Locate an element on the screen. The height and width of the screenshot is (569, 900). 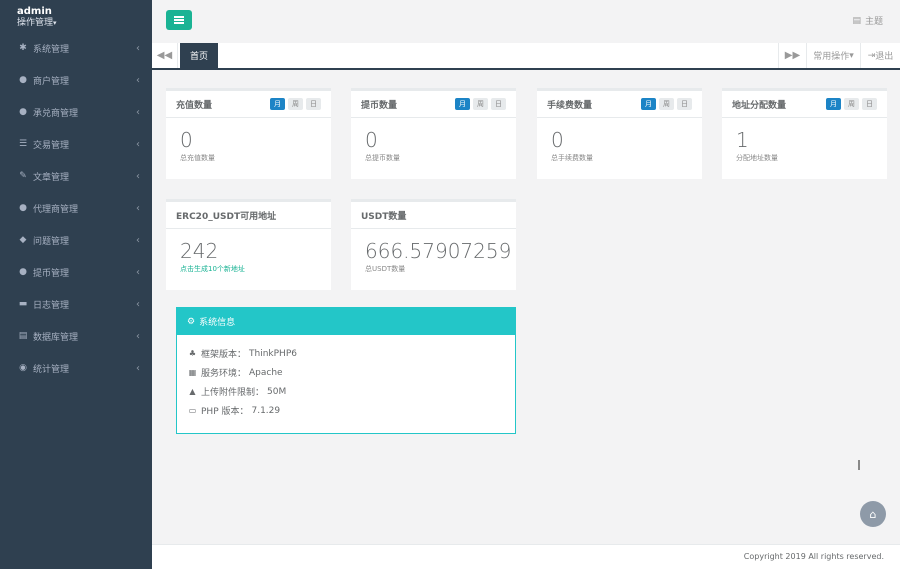
system-info-row: ▦ 服务环境： Apache is located at coordinates (235, 373).